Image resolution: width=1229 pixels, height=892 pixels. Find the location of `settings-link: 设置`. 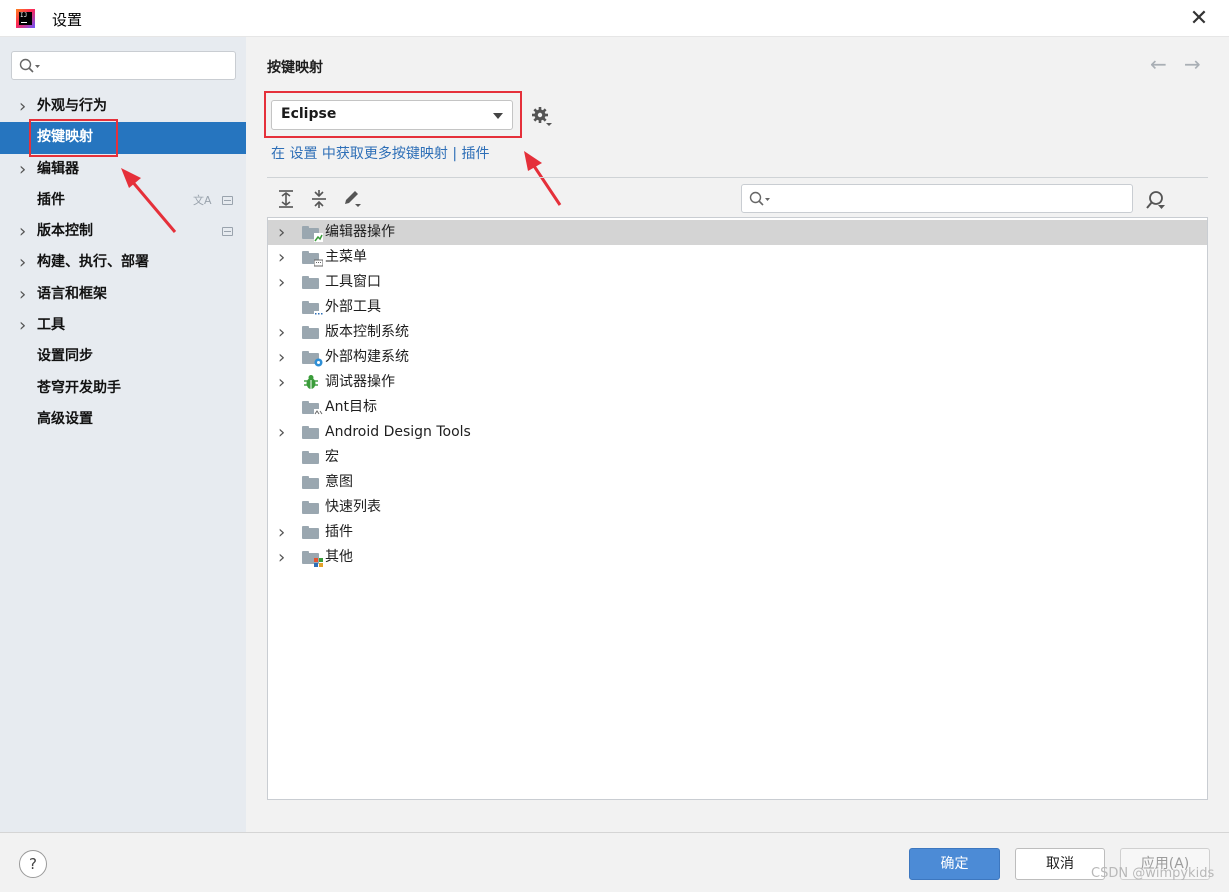

settings-link: 设置 is located at coordinates (303, 154).